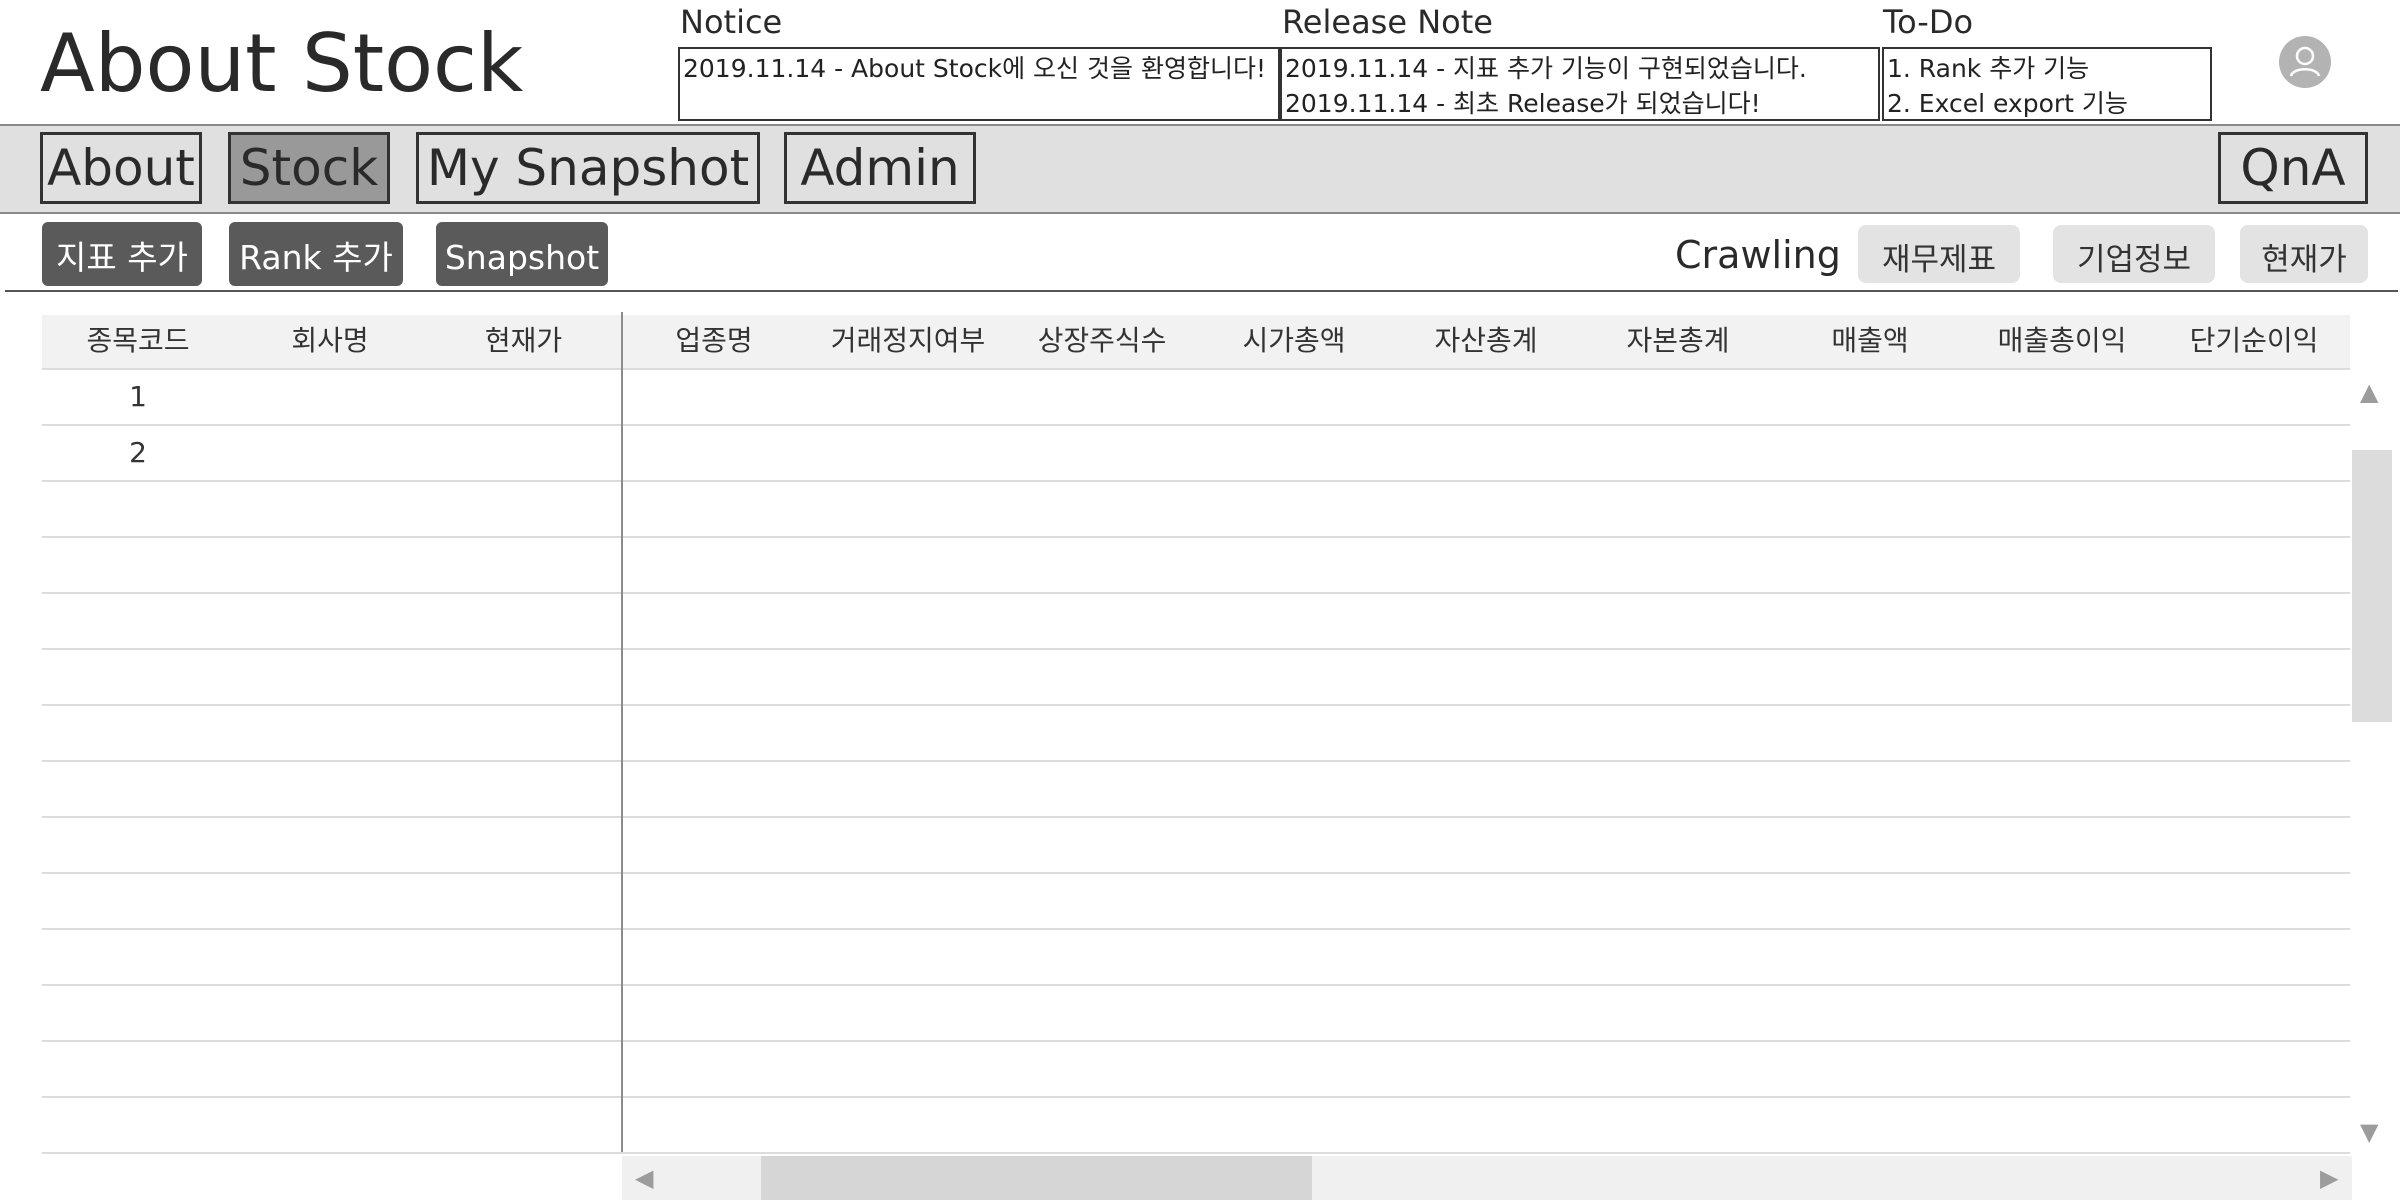 The width and height of the screenshot is (2400, 1200). Describe the element at coordinates (880, 168) in the screenshot. I see `tab-admin: Admin` at that location.